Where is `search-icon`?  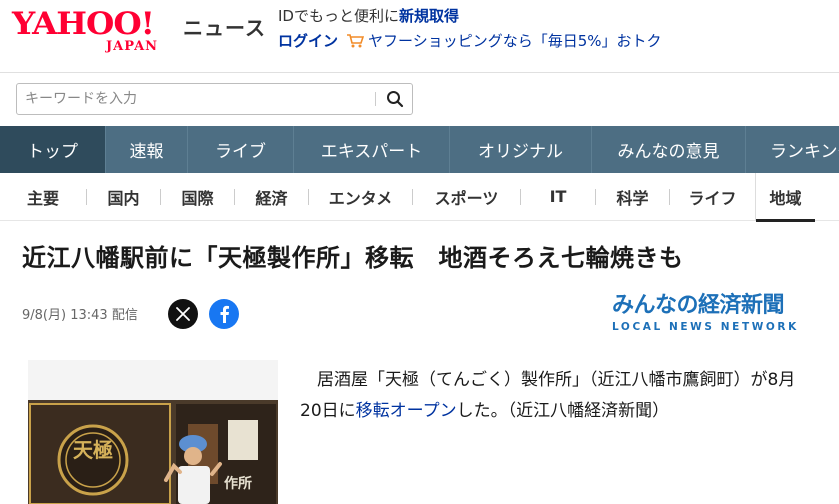 search-icon is located at coordinates (395, 99).